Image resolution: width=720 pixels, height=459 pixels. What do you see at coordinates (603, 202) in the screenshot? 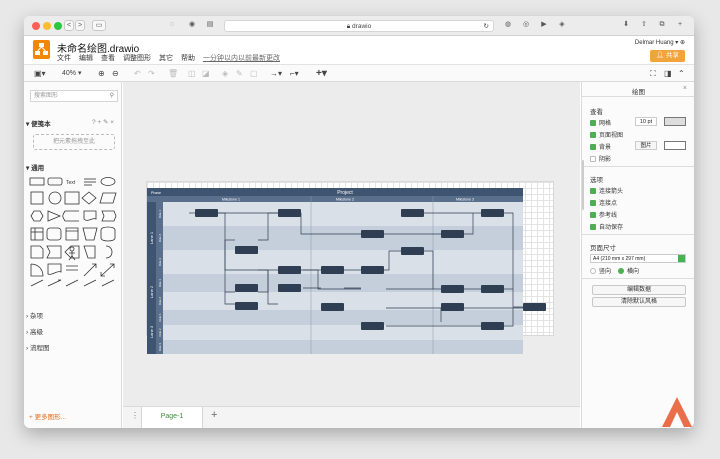
I see `connection-points-option: 连接点` at bounding box center [603, 202].